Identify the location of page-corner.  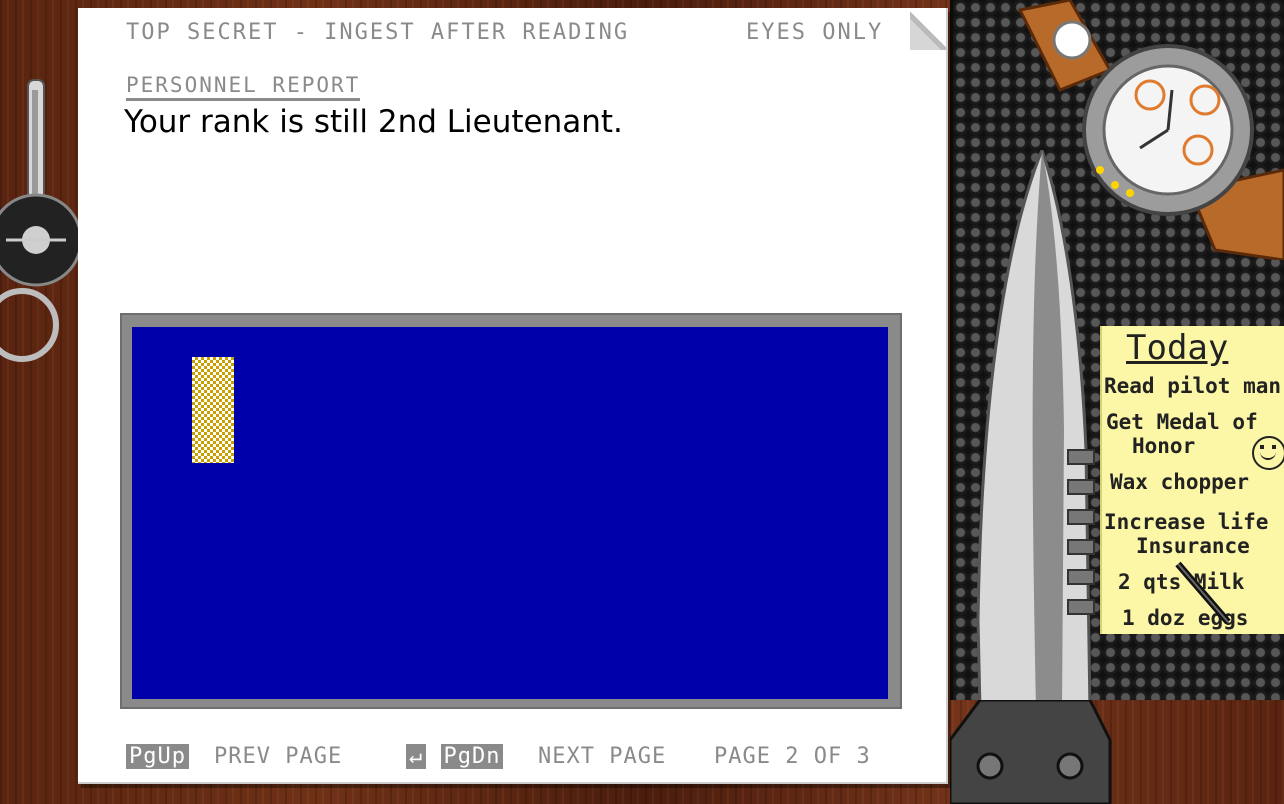
(928, 29).